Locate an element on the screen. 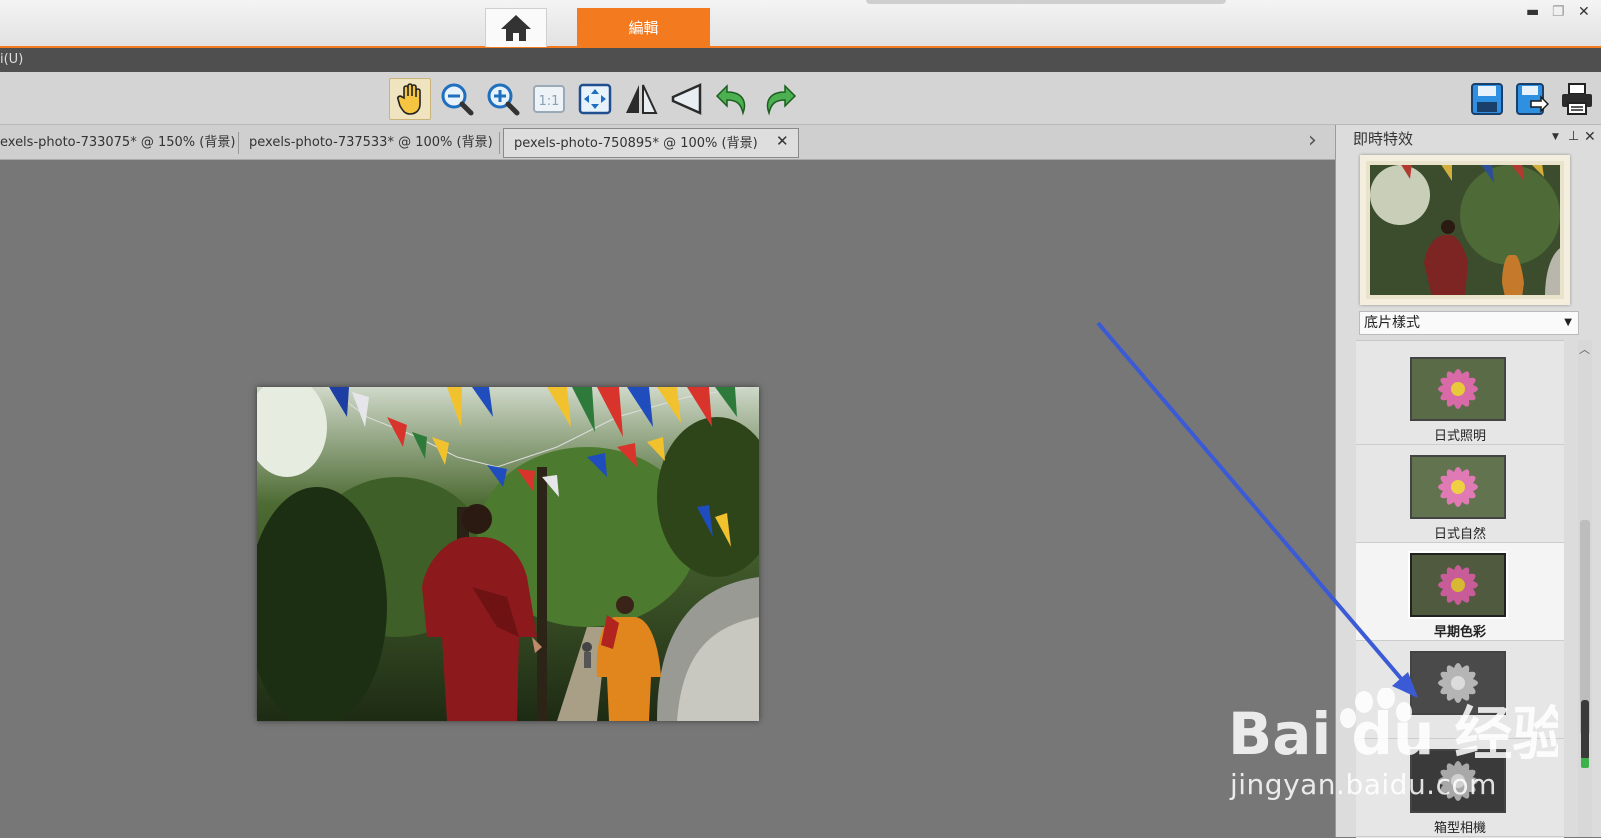 The image size is (1601, 838). preview-image is located at coordinates (1465, 230).